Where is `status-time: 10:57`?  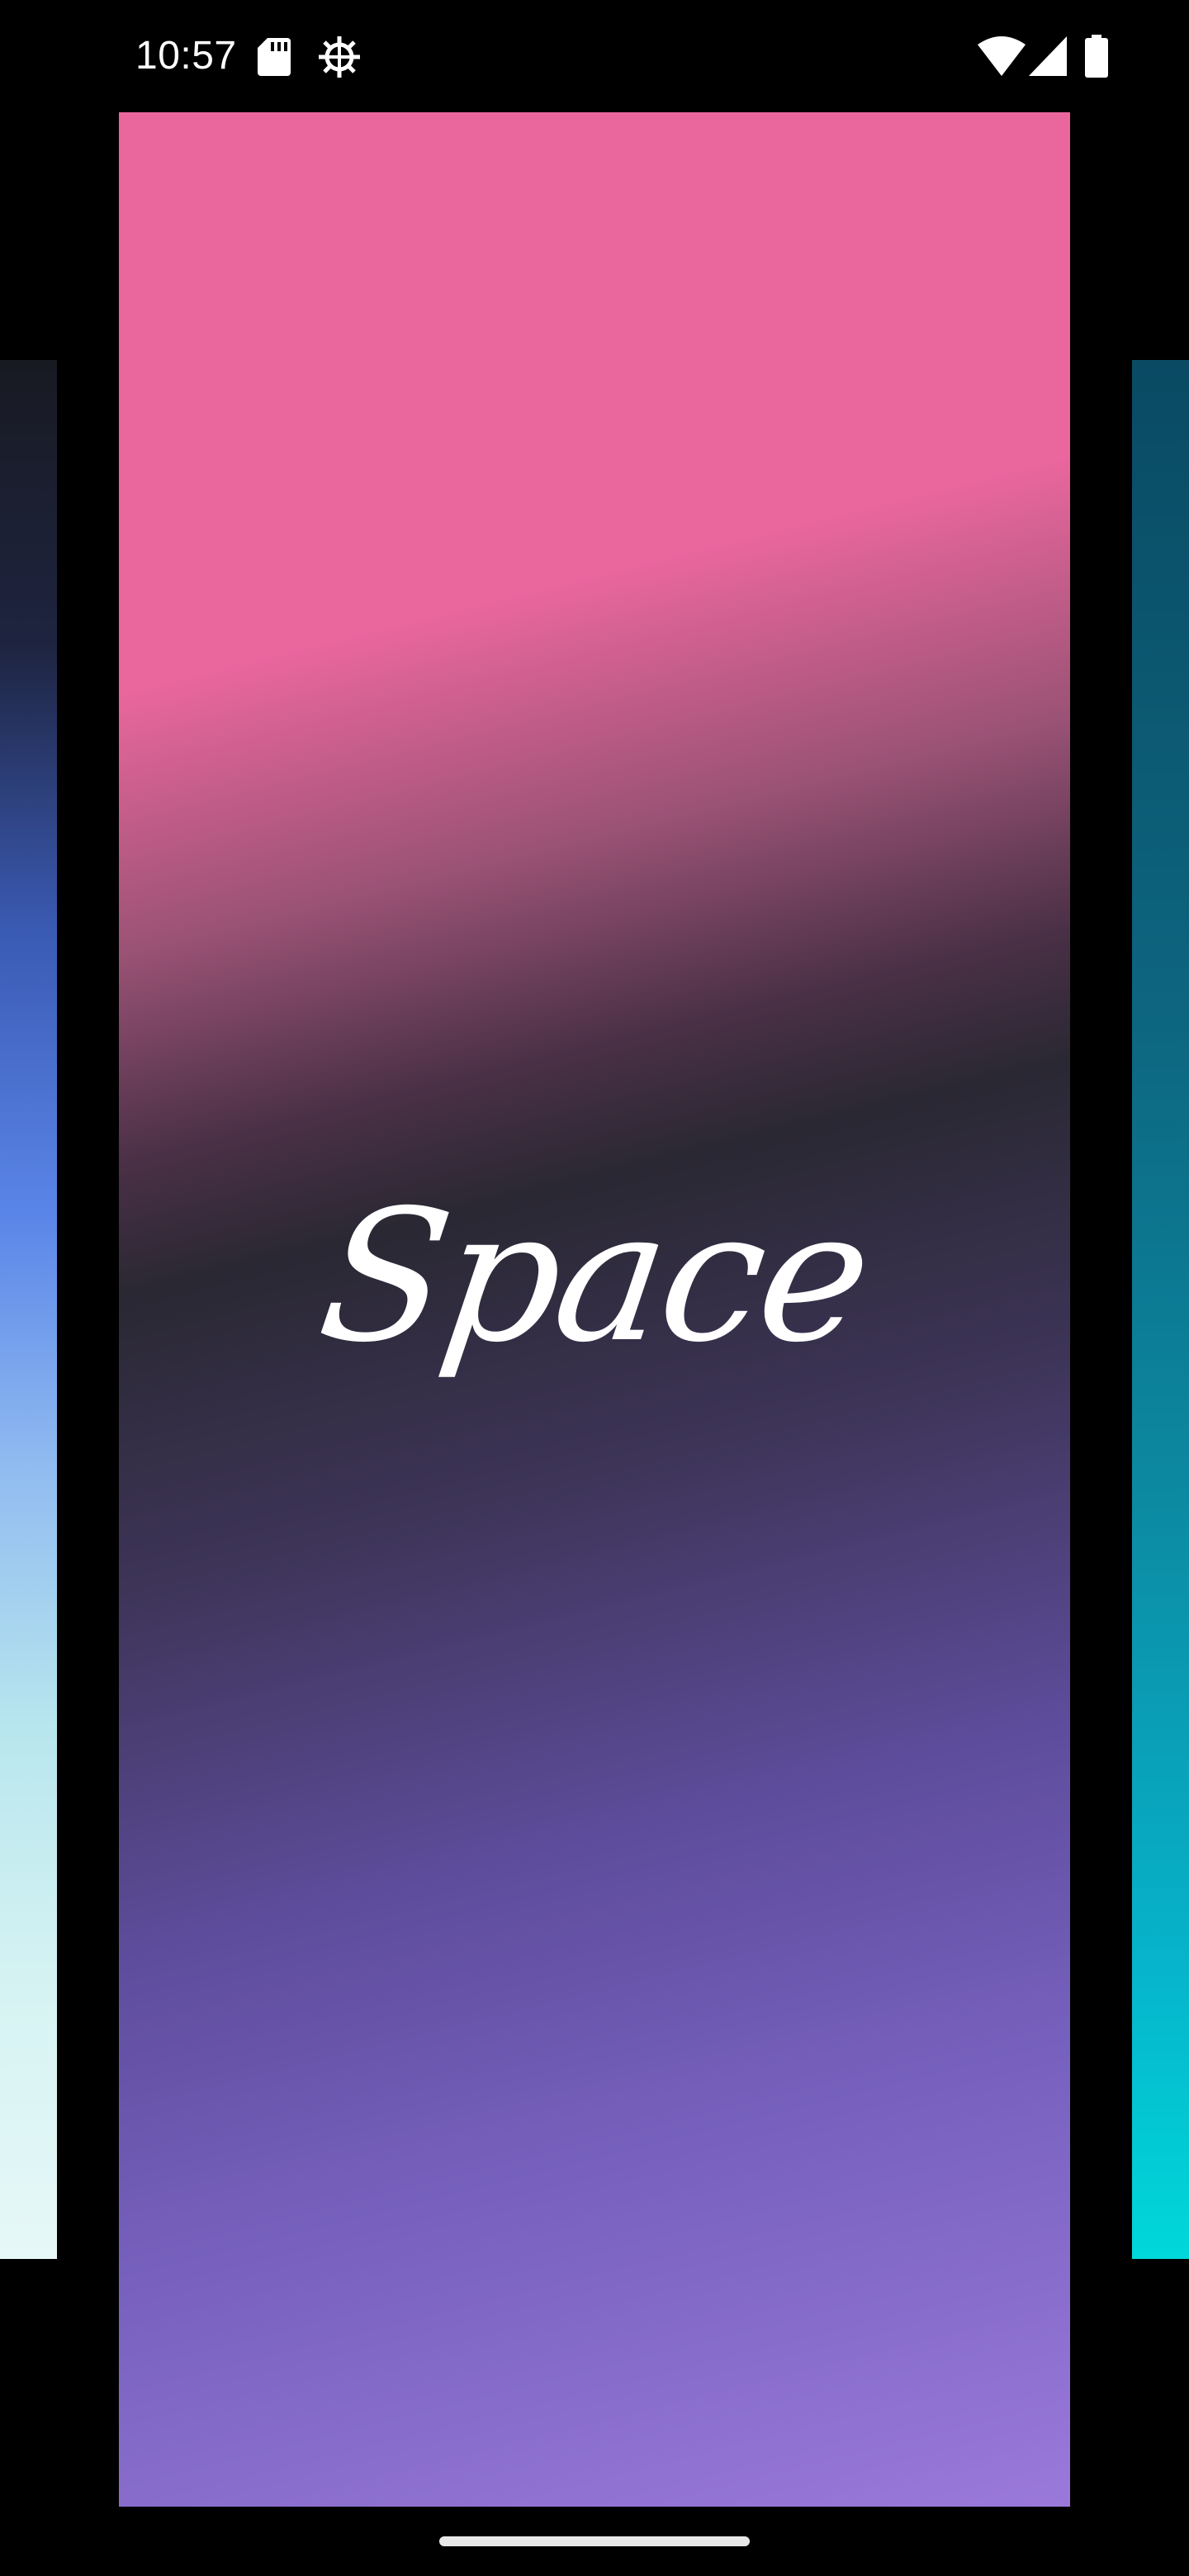
status-time: 10:57 is located at coordinates (186, 56).